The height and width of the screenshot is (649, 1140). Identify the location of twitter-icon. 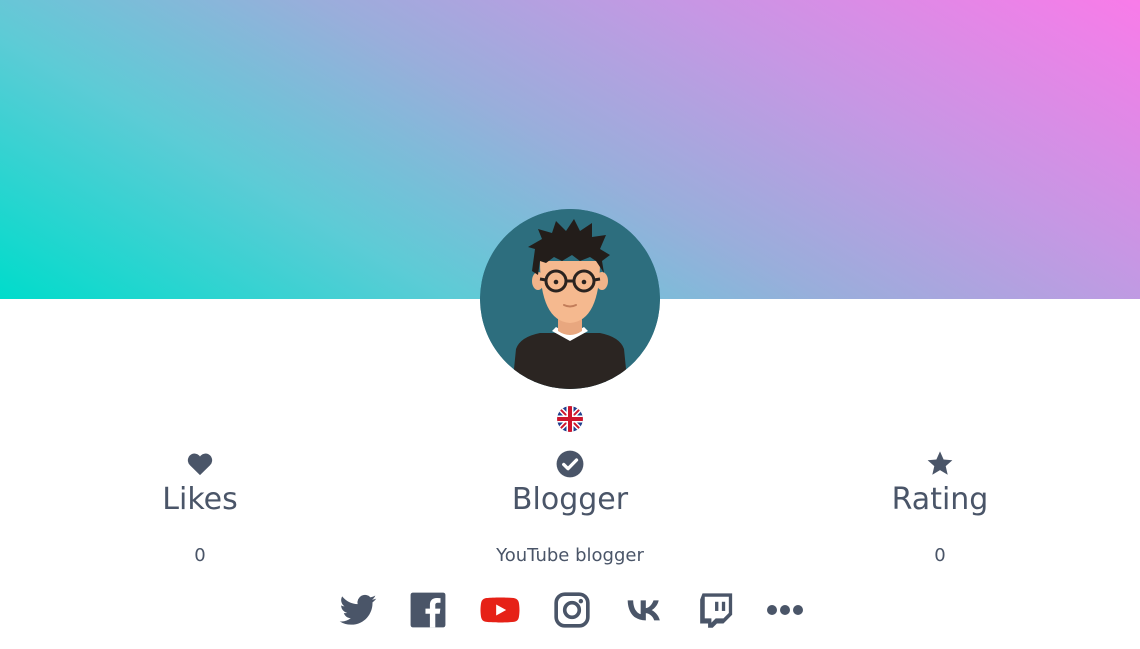
(358, 609).